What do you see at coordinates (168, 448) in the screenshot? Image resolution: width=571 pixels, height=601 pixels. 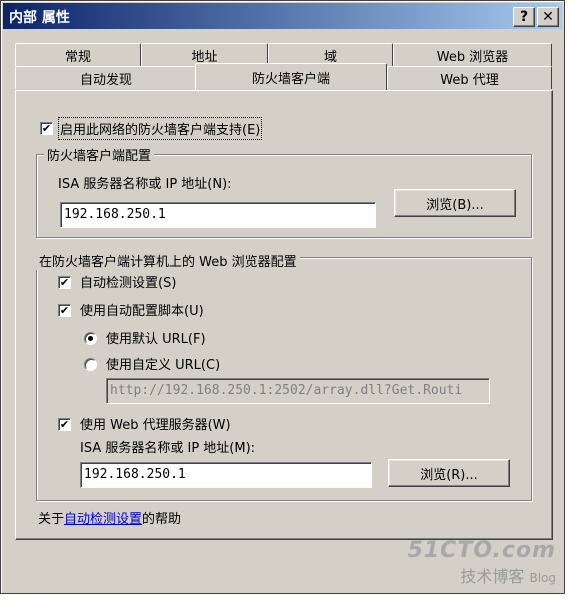 I see `proxy-server-label: ISA 服务器名称或 IP 地址(M):` at bounding box center [168, 448].